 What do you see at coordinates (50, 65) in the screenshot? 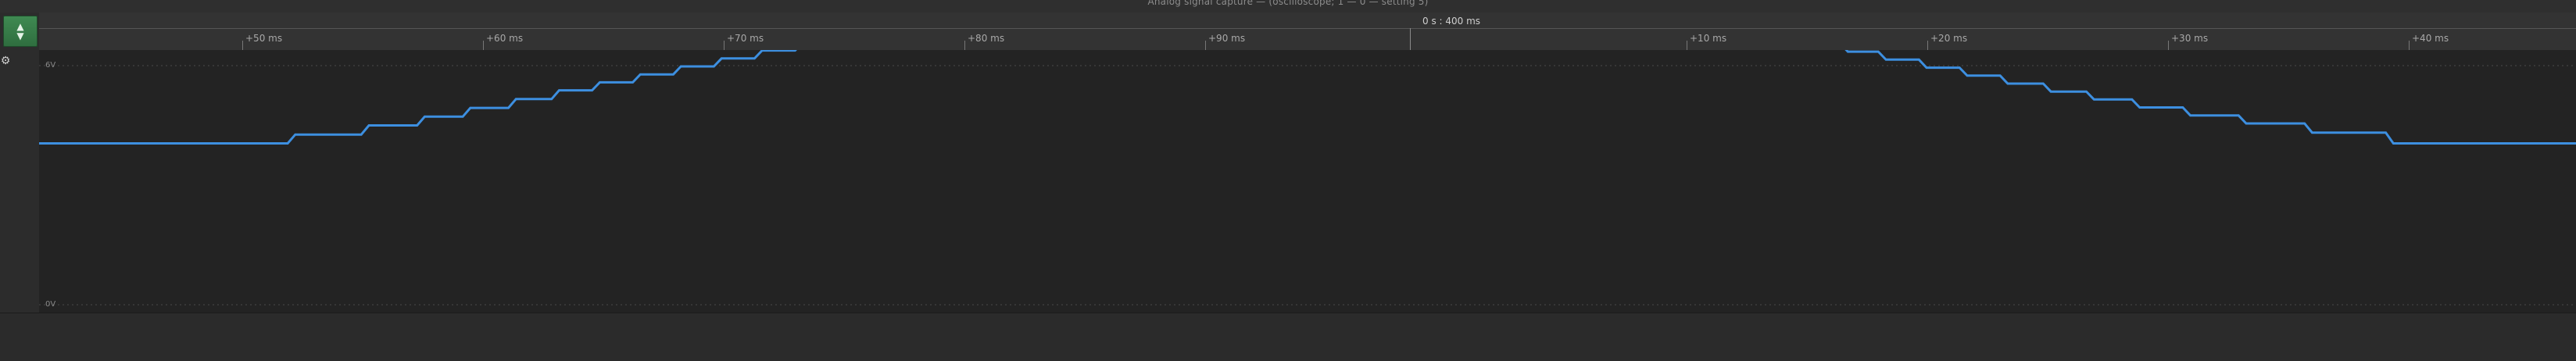
I see `top-level-label: 6V` at bounding box center [50, 65].